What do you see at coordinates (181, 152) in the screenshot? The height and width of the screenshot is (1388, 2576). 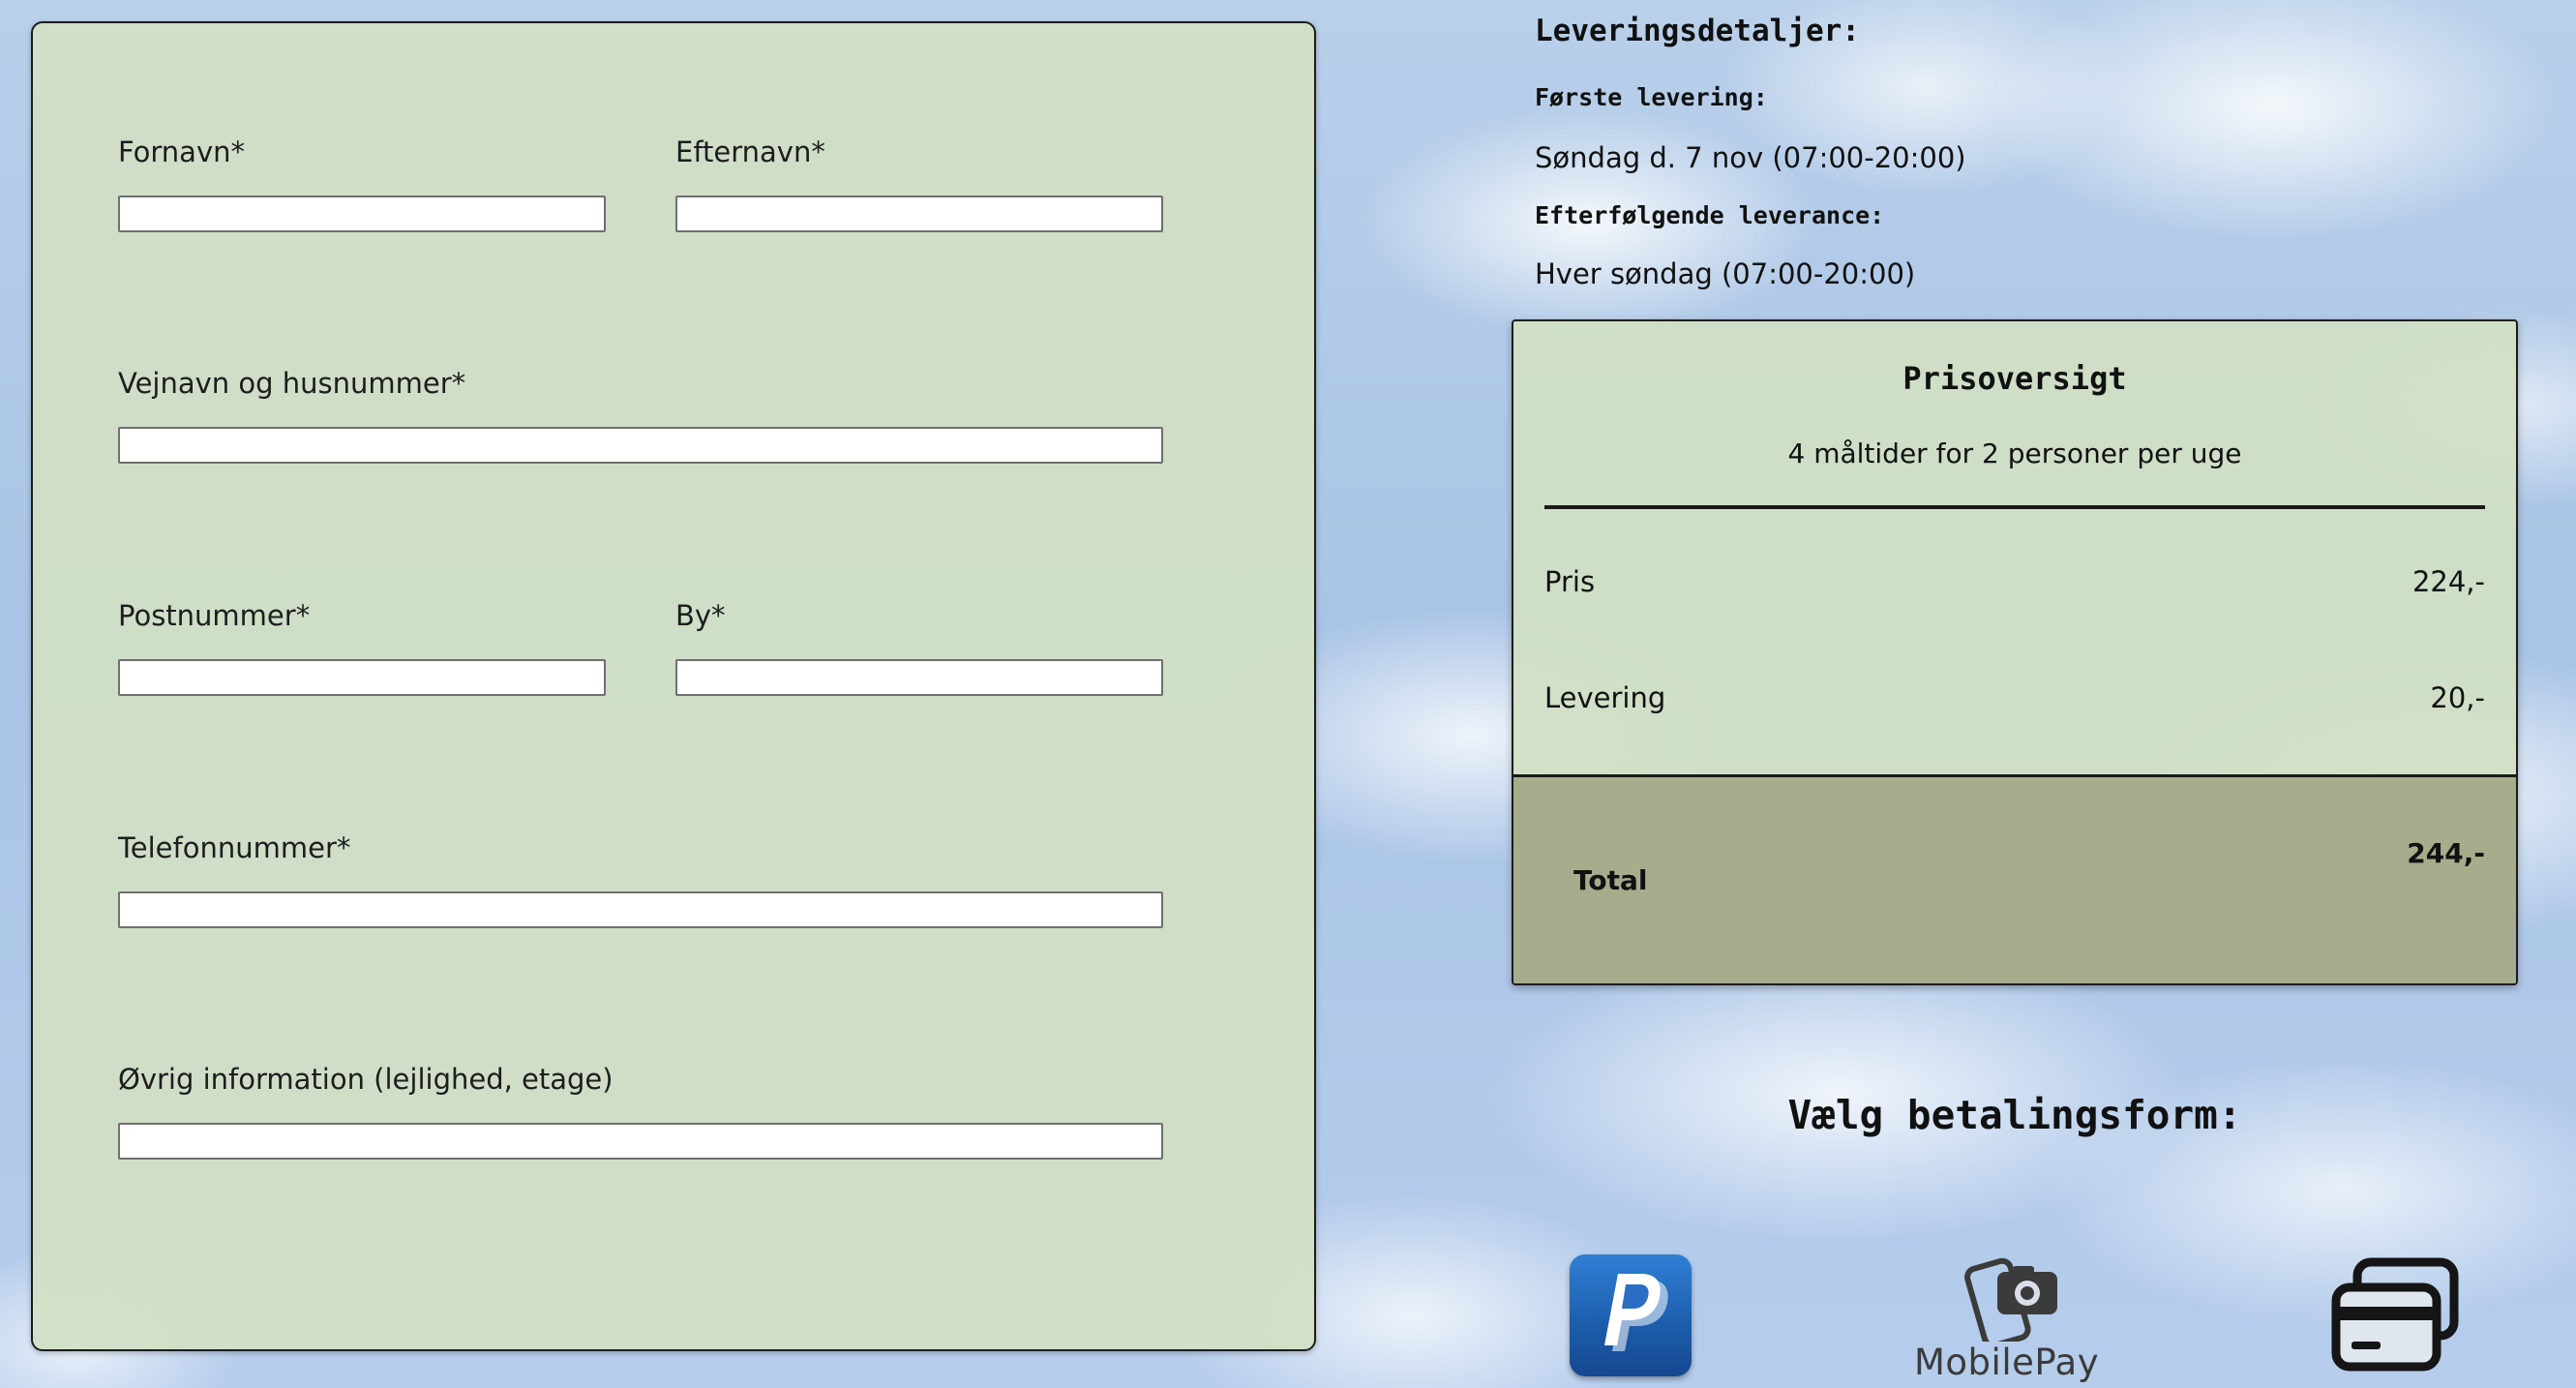 I see `first-name-label: Fornavn*` at bounding box center [181, 152].